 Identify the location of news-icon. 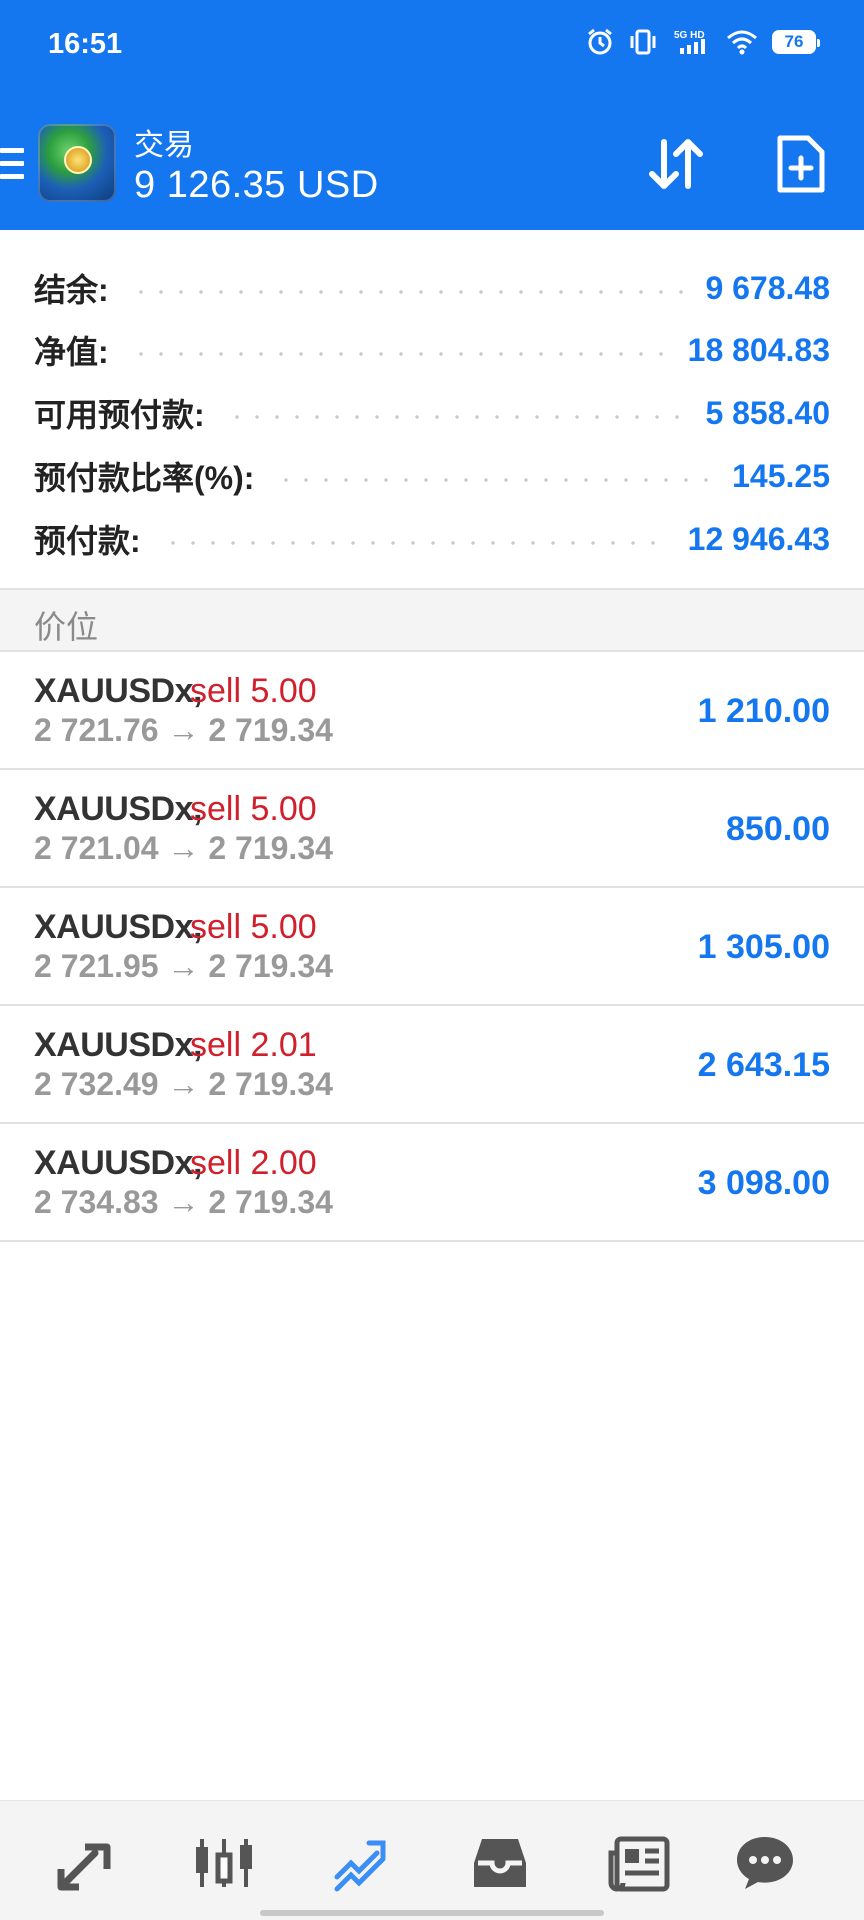
(639, 1864).